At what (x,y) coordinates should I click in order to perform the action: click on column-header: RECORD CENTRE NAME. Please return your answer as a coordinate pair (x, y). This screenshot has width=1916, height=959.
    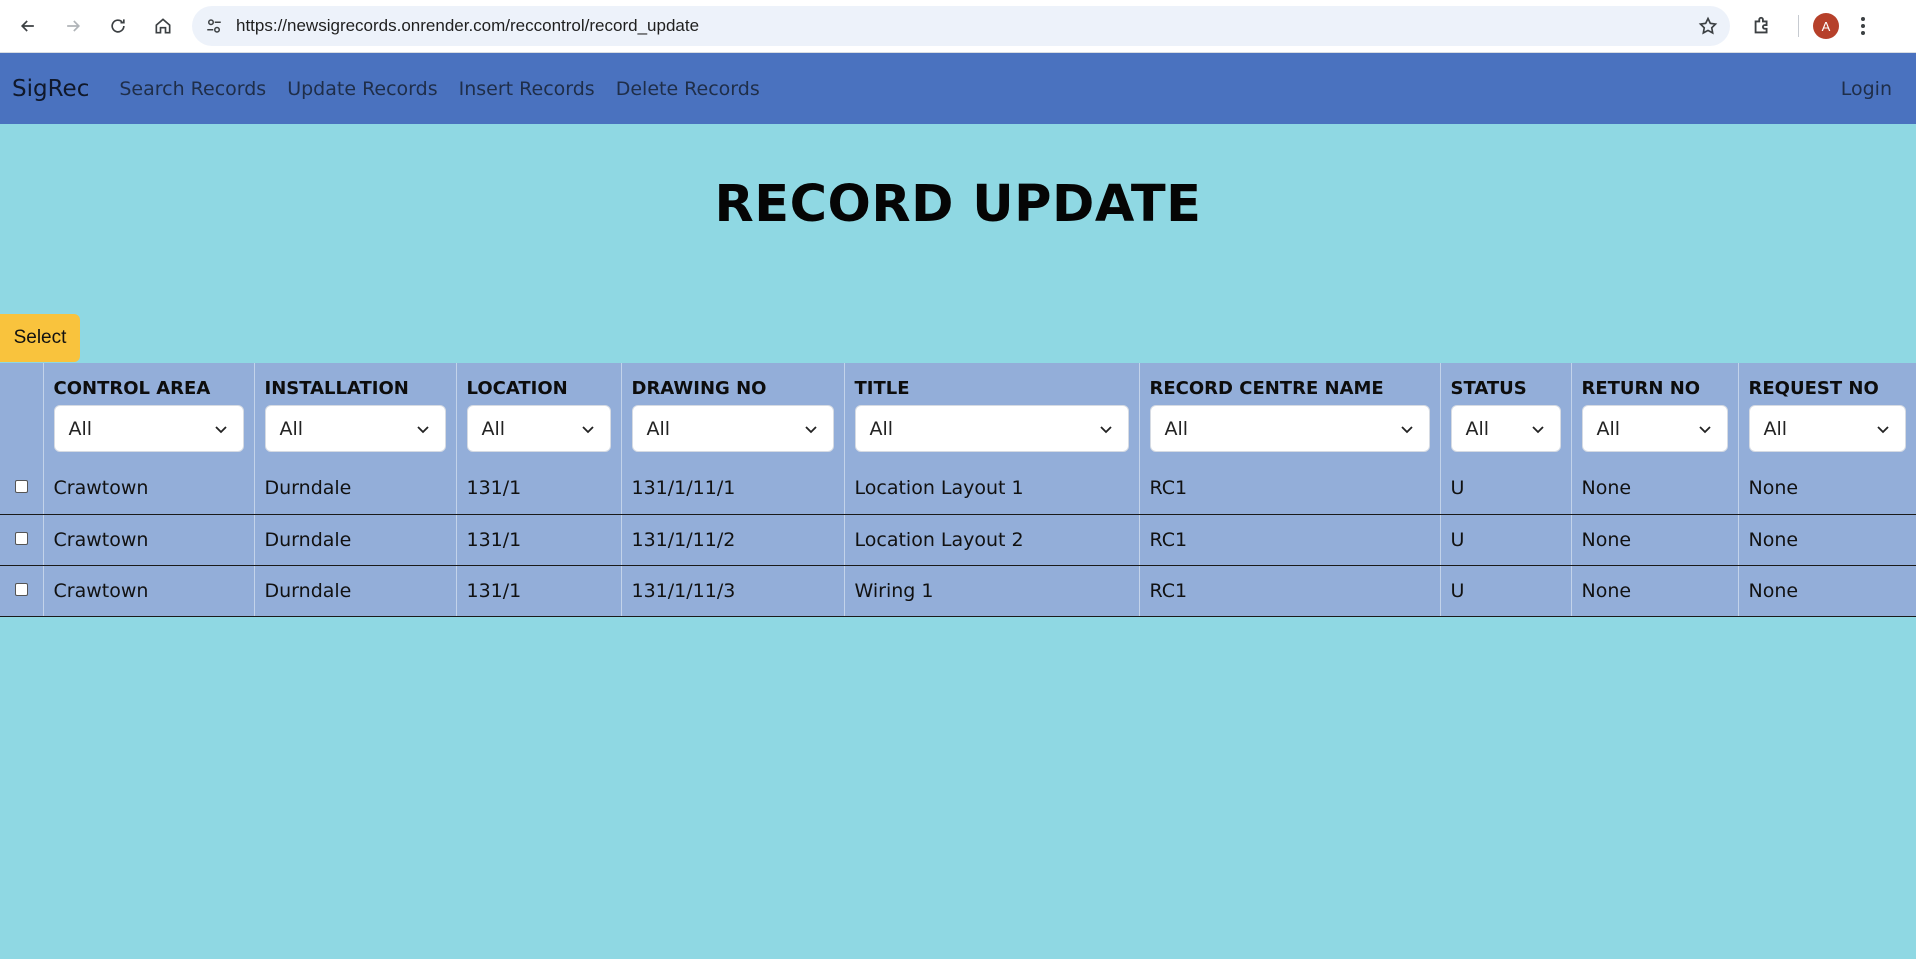
    Looking at the image, I should click on (1266, 388).